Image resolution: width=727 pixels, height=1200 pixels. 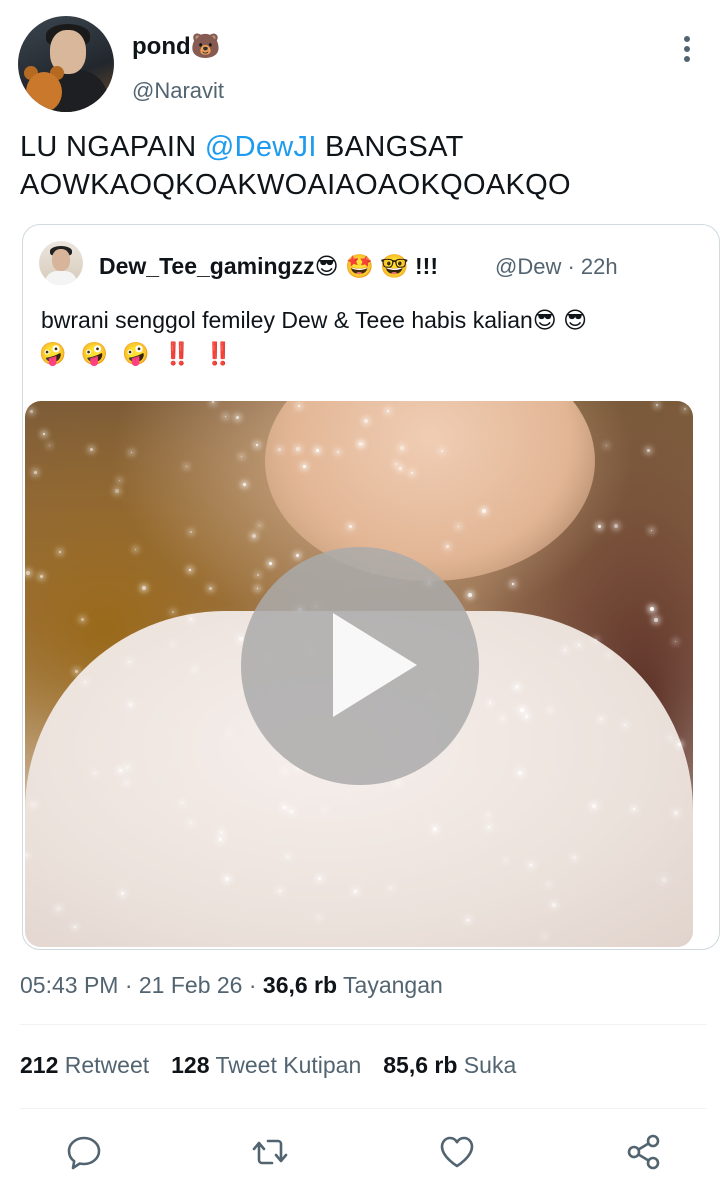 I want to click on reply-icon, so click(x=84, y=1152).